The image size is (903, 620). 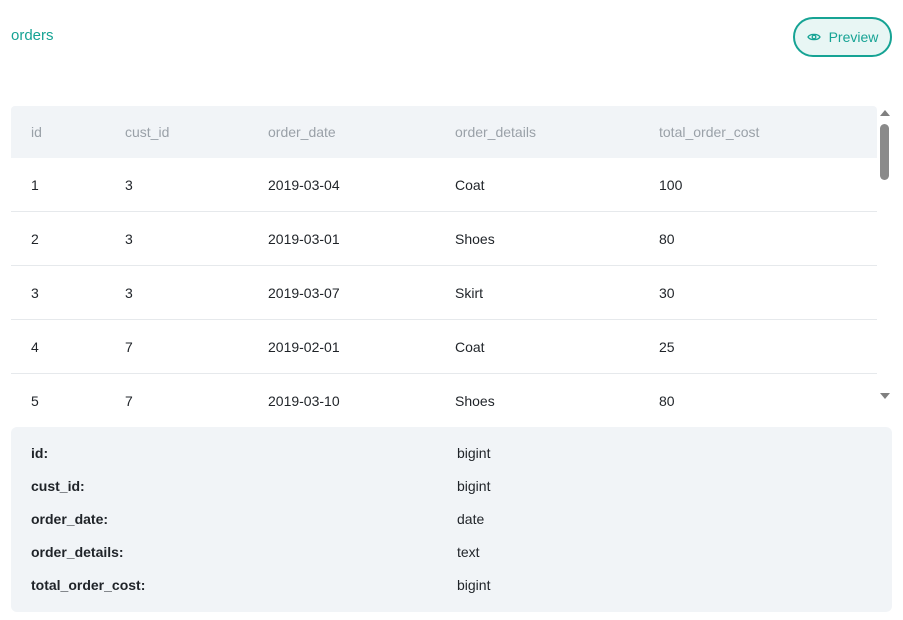 What do you see at coordinates (35, 346) in the screenshot?
I see `cell-id: 4` at bounding box center [35, 346].